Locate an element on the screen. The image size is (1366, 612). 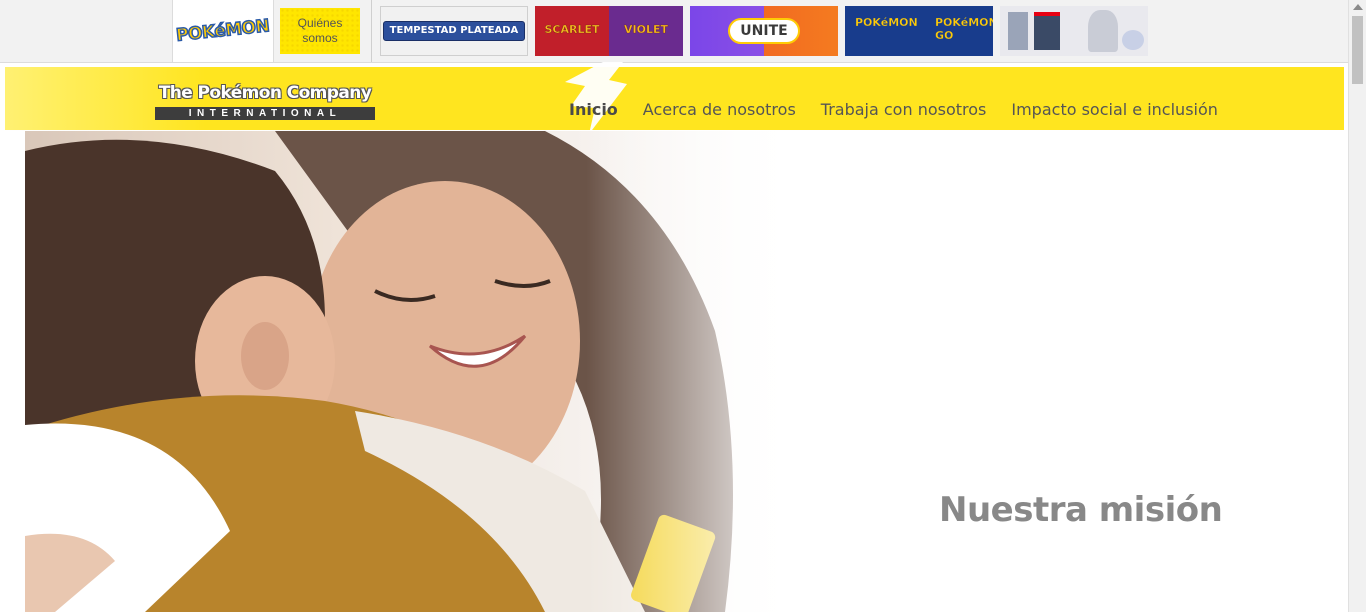
tile-tempestad-plateada: TEMPESTAD PLATEADA is located at coordinates (454, 31).